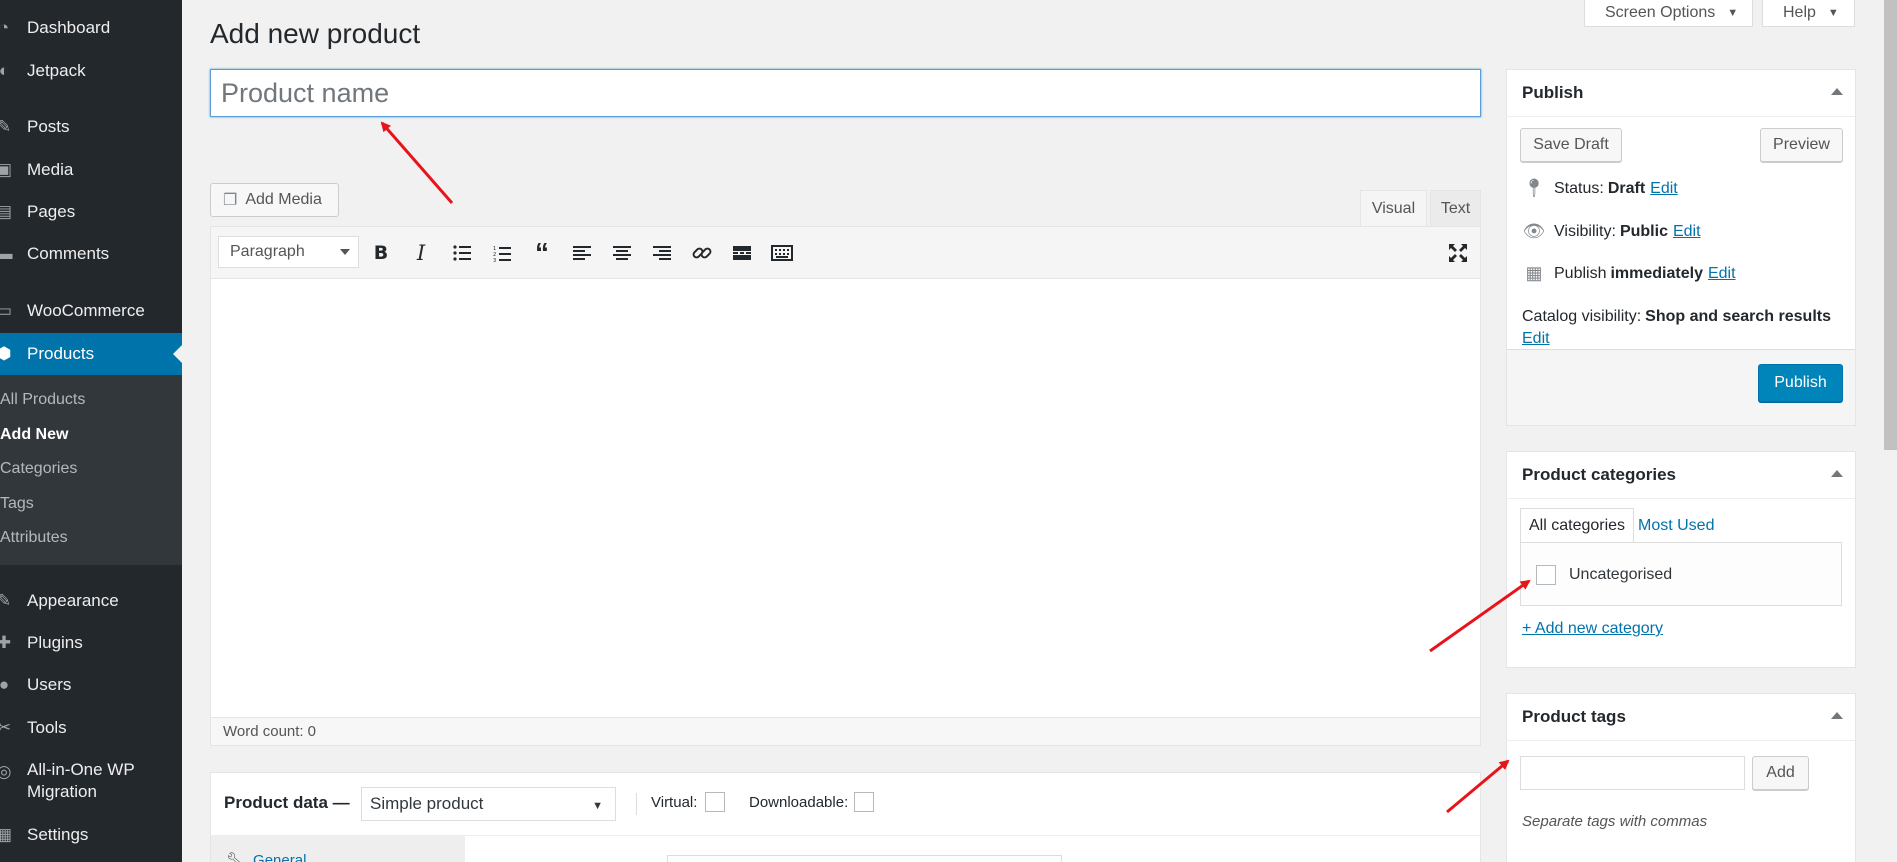 Image resolution: width=1897 pixels, height=862 pixels. What do you see at coordinates (287, 802) in the screenshot?
I see `product-data-title: Product data —` at bounding box center [287, 802].